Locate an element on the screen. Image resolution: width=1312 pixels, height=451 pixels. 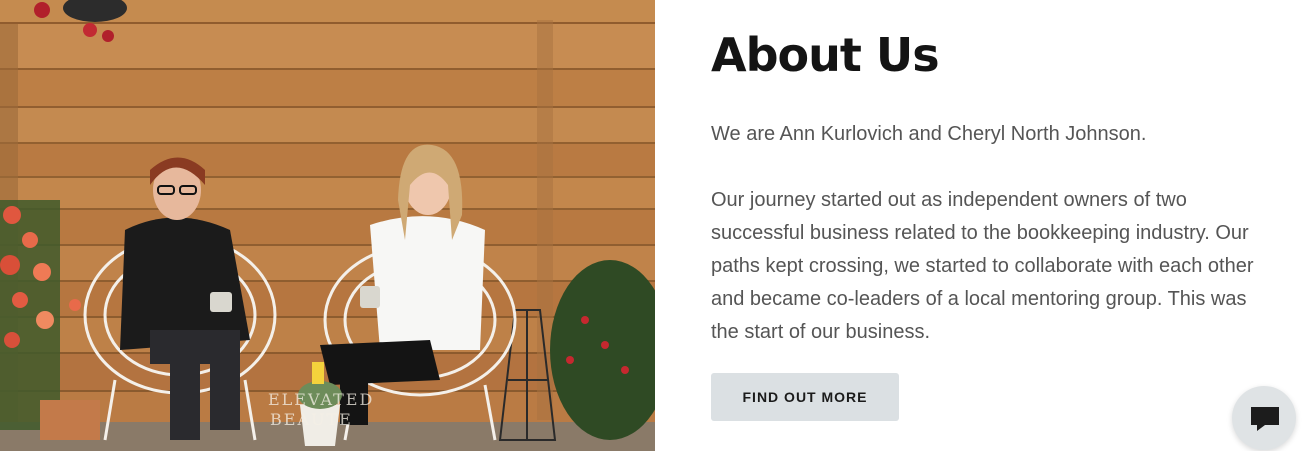
chat-launcher-button is located at coordinates (1264, 418).